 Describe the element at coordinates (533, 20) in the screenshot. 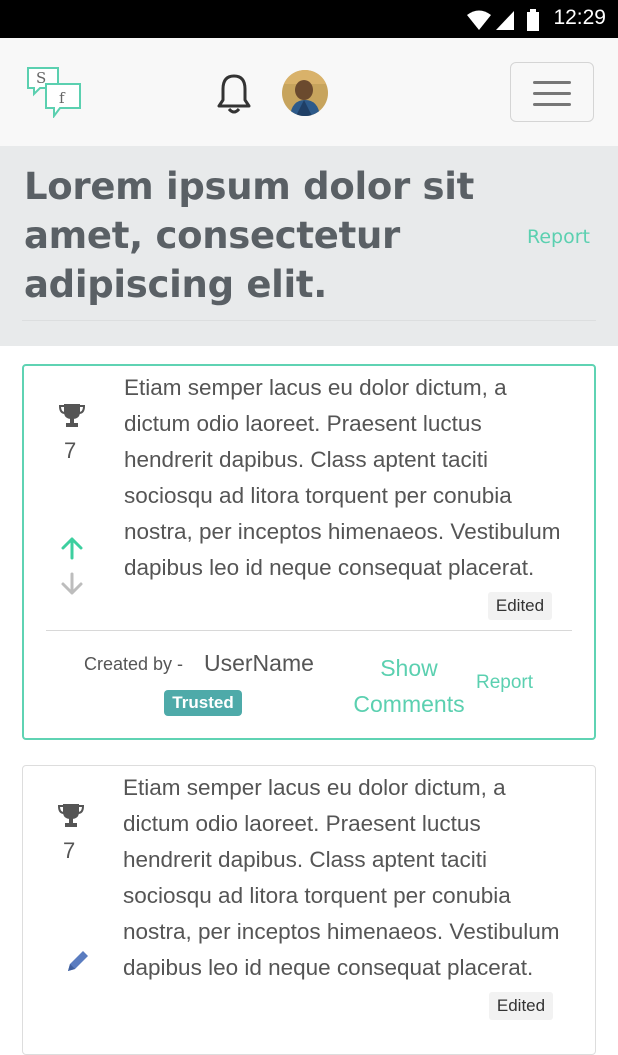

I see `battery-icon` at that location.